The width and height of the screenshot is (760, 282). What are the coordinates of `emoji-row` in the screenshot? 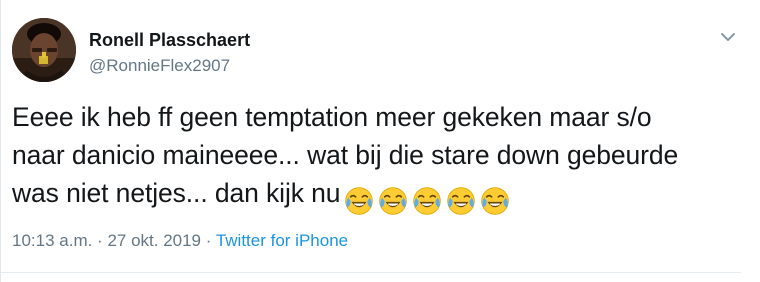 It's located at (425, 199).